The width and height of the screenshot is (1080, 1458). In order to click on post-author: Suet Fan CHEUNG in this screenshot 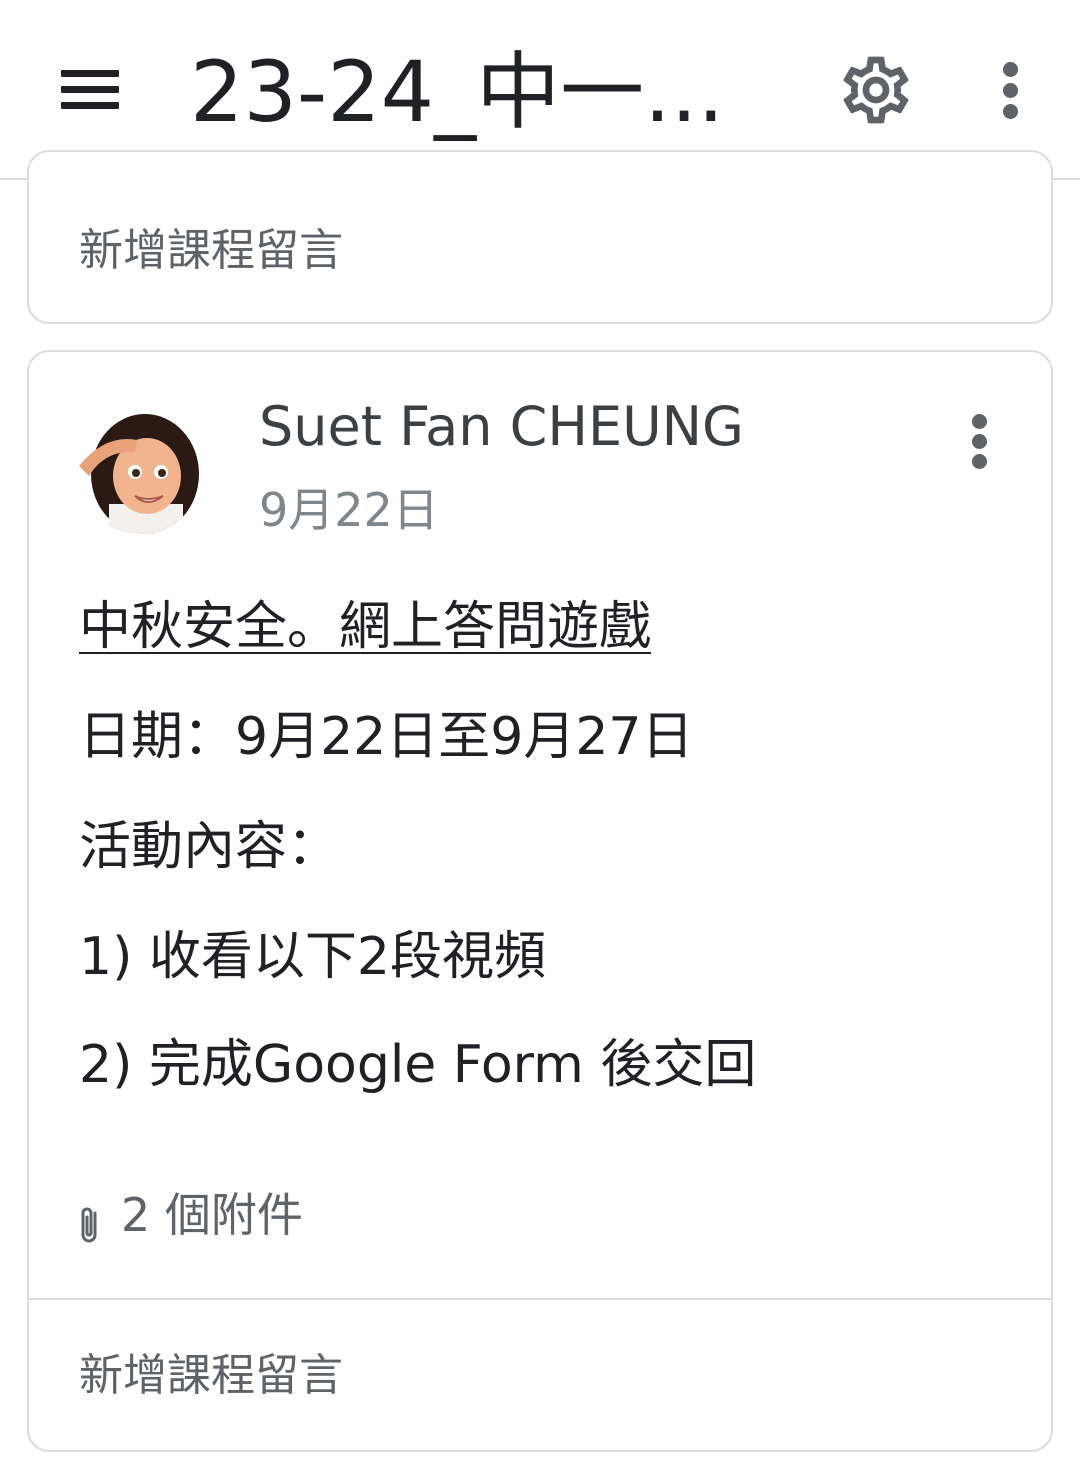, I will do `click(501, 426)`.